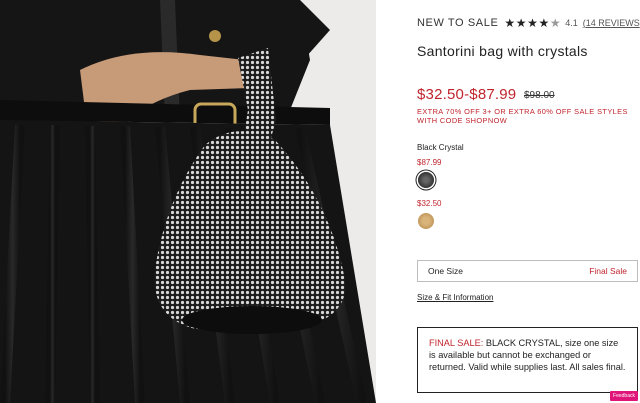  Describe the element at coordinates (571, 23) in the screenshot. I see `rating-value: 4.1` at that location.